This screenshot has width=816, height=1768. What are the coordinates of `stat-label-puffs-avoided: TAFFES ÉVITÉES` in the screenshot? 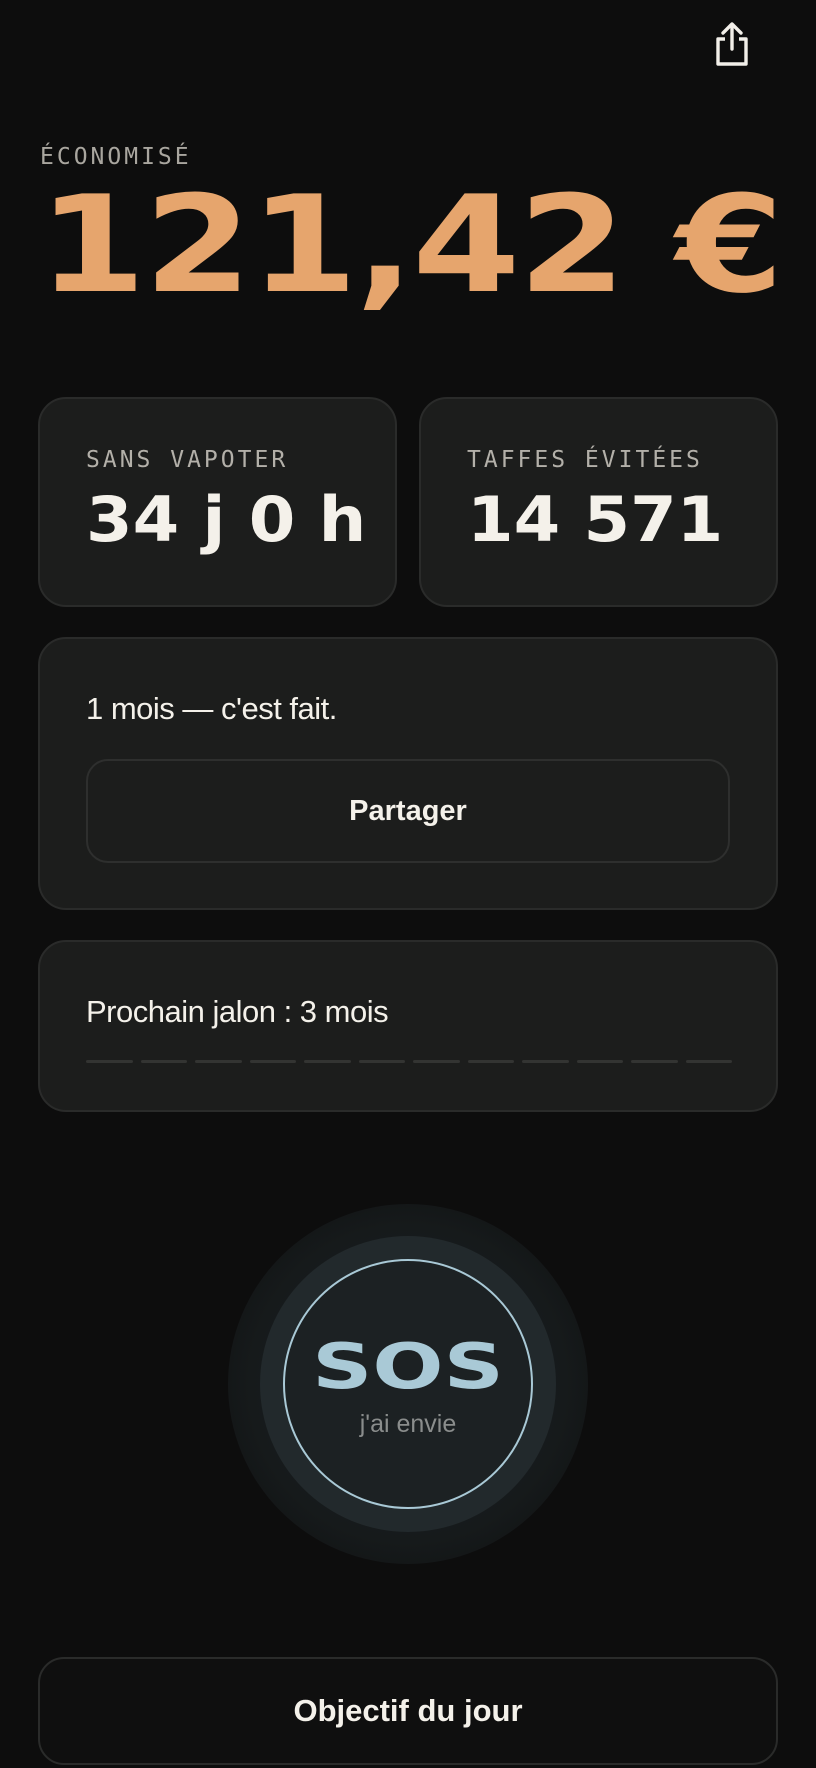 It's located at (585, 460).